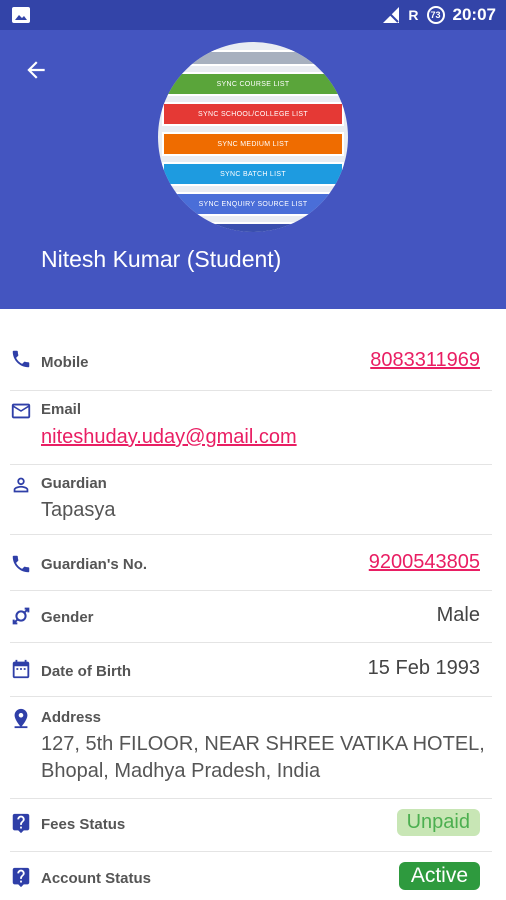  Describe the element at coordinates (61, 409) in the screenshot. I see `email-label: Email` at that location.